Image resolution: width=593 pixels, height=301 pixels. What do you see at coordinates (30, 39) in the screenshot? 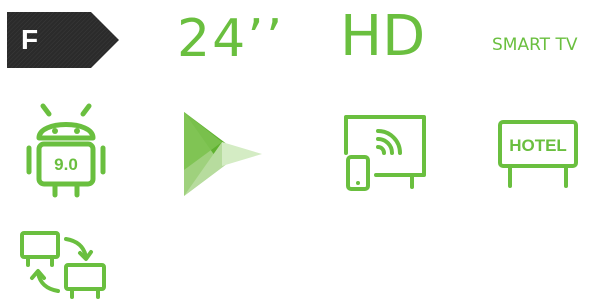
I see `energy-class-letter: F` at bounding box center [30, 39].